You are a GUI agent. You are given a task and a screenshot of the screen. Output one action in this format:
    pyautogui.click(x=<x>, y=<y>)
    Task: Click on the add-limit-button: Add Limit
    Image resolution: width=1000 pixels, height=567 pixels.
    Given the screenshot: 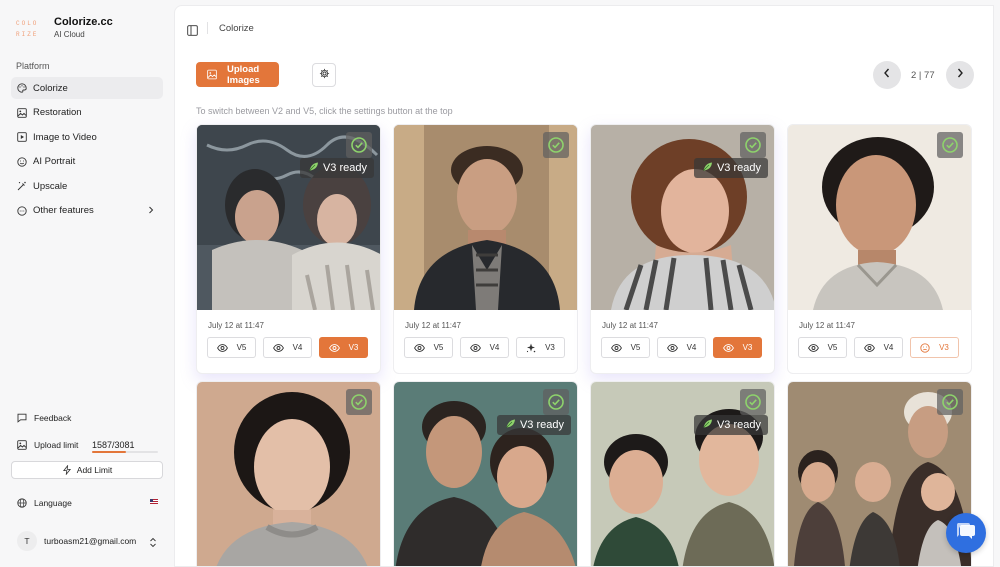 What is the action you would take?
    pyautogui.click(x=87, y=470)
    